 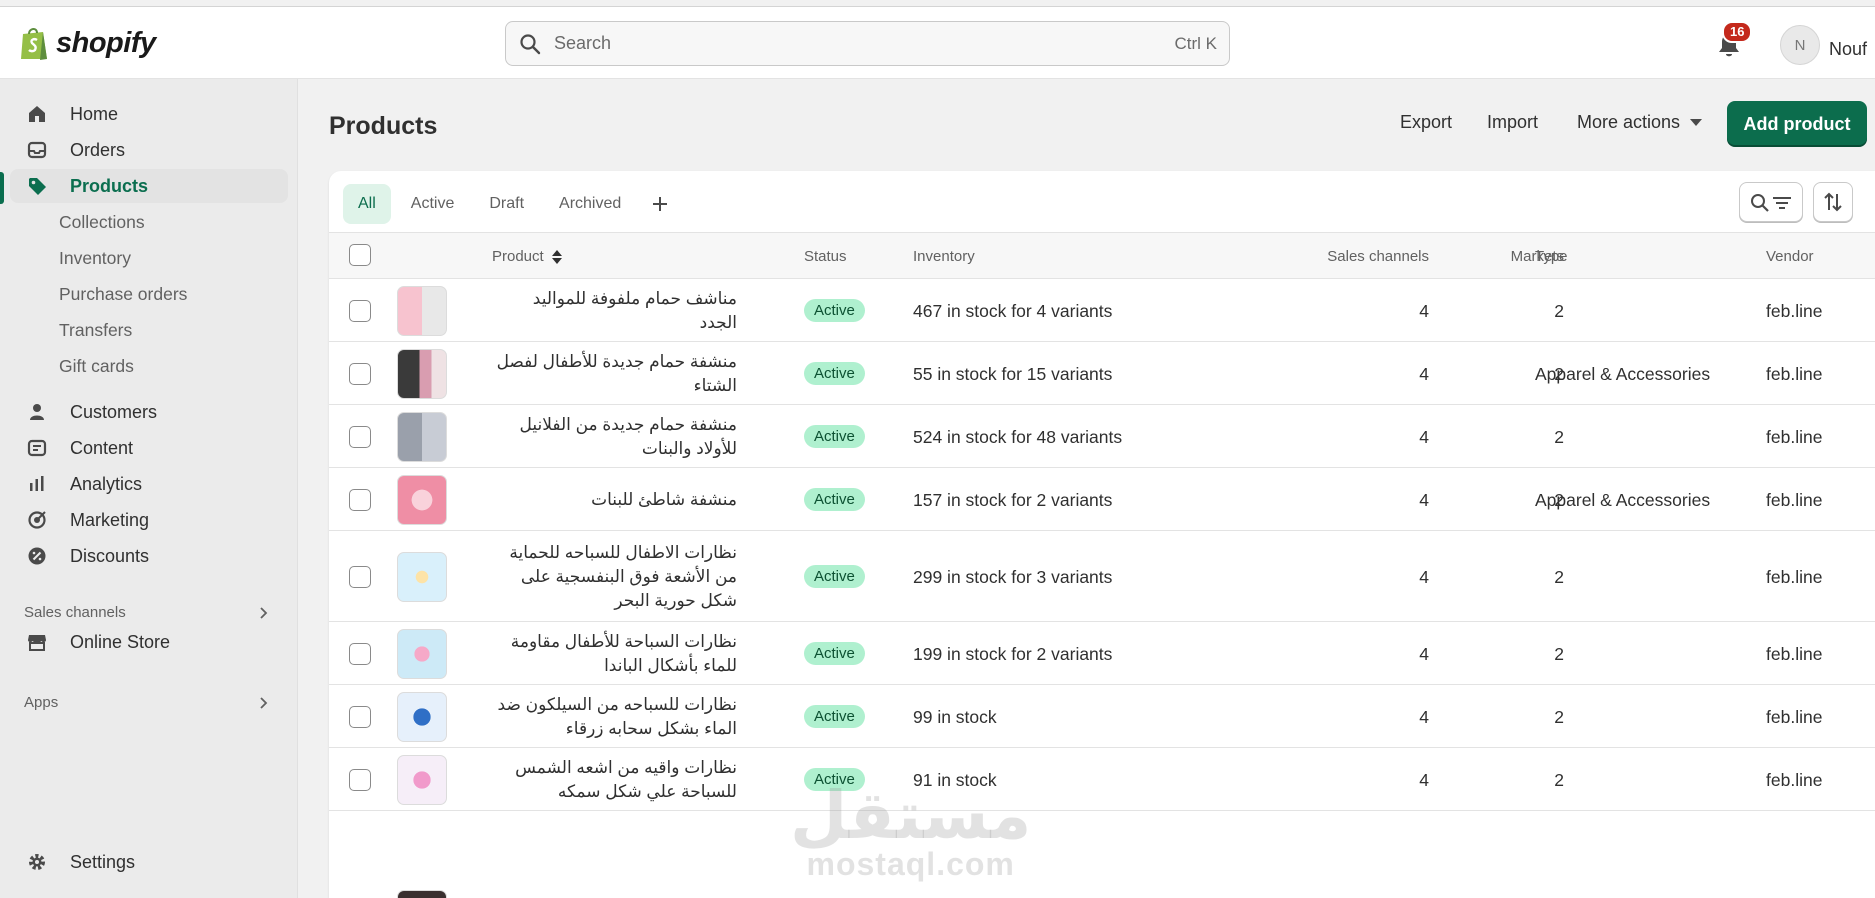 What do you see at coordinates (149, 222) in the screenshot?
I see `sidebar-item-collections: Collections` at bounding box center [149, 222].